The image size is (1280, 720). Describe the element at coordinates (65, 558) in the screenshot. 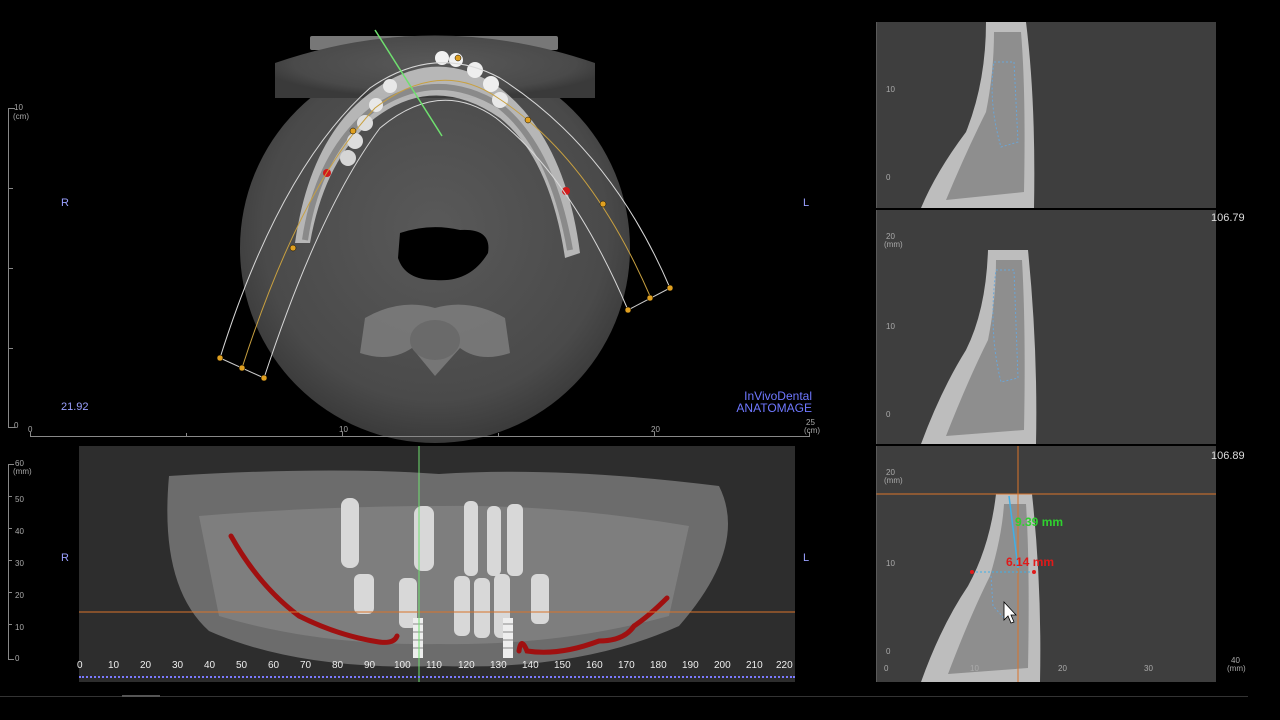

I see `pano-orient-right-side: R` at that location.